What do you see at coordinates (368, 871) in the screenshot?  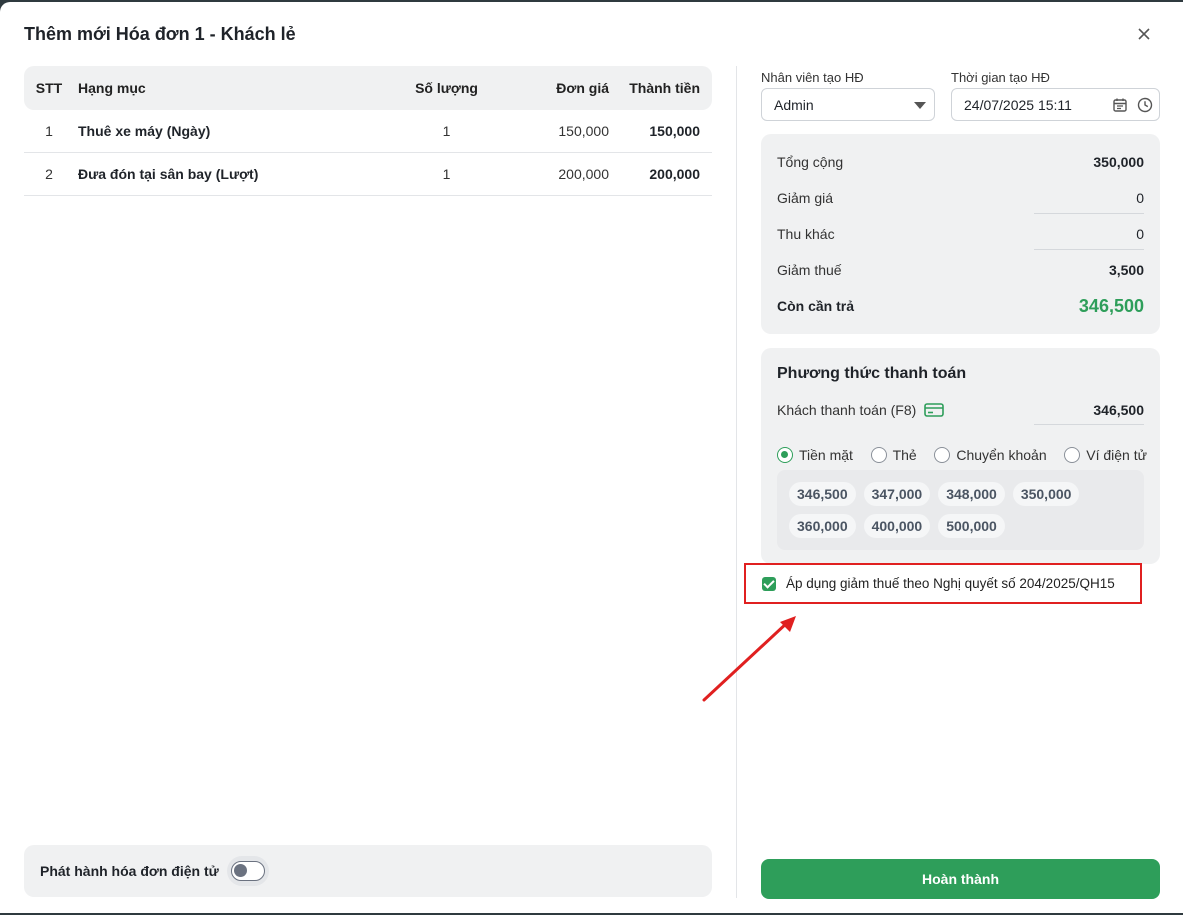 I see `einvoice-bar: Phát hành hóa đơn điện tử` at bounding box center [368, 871].